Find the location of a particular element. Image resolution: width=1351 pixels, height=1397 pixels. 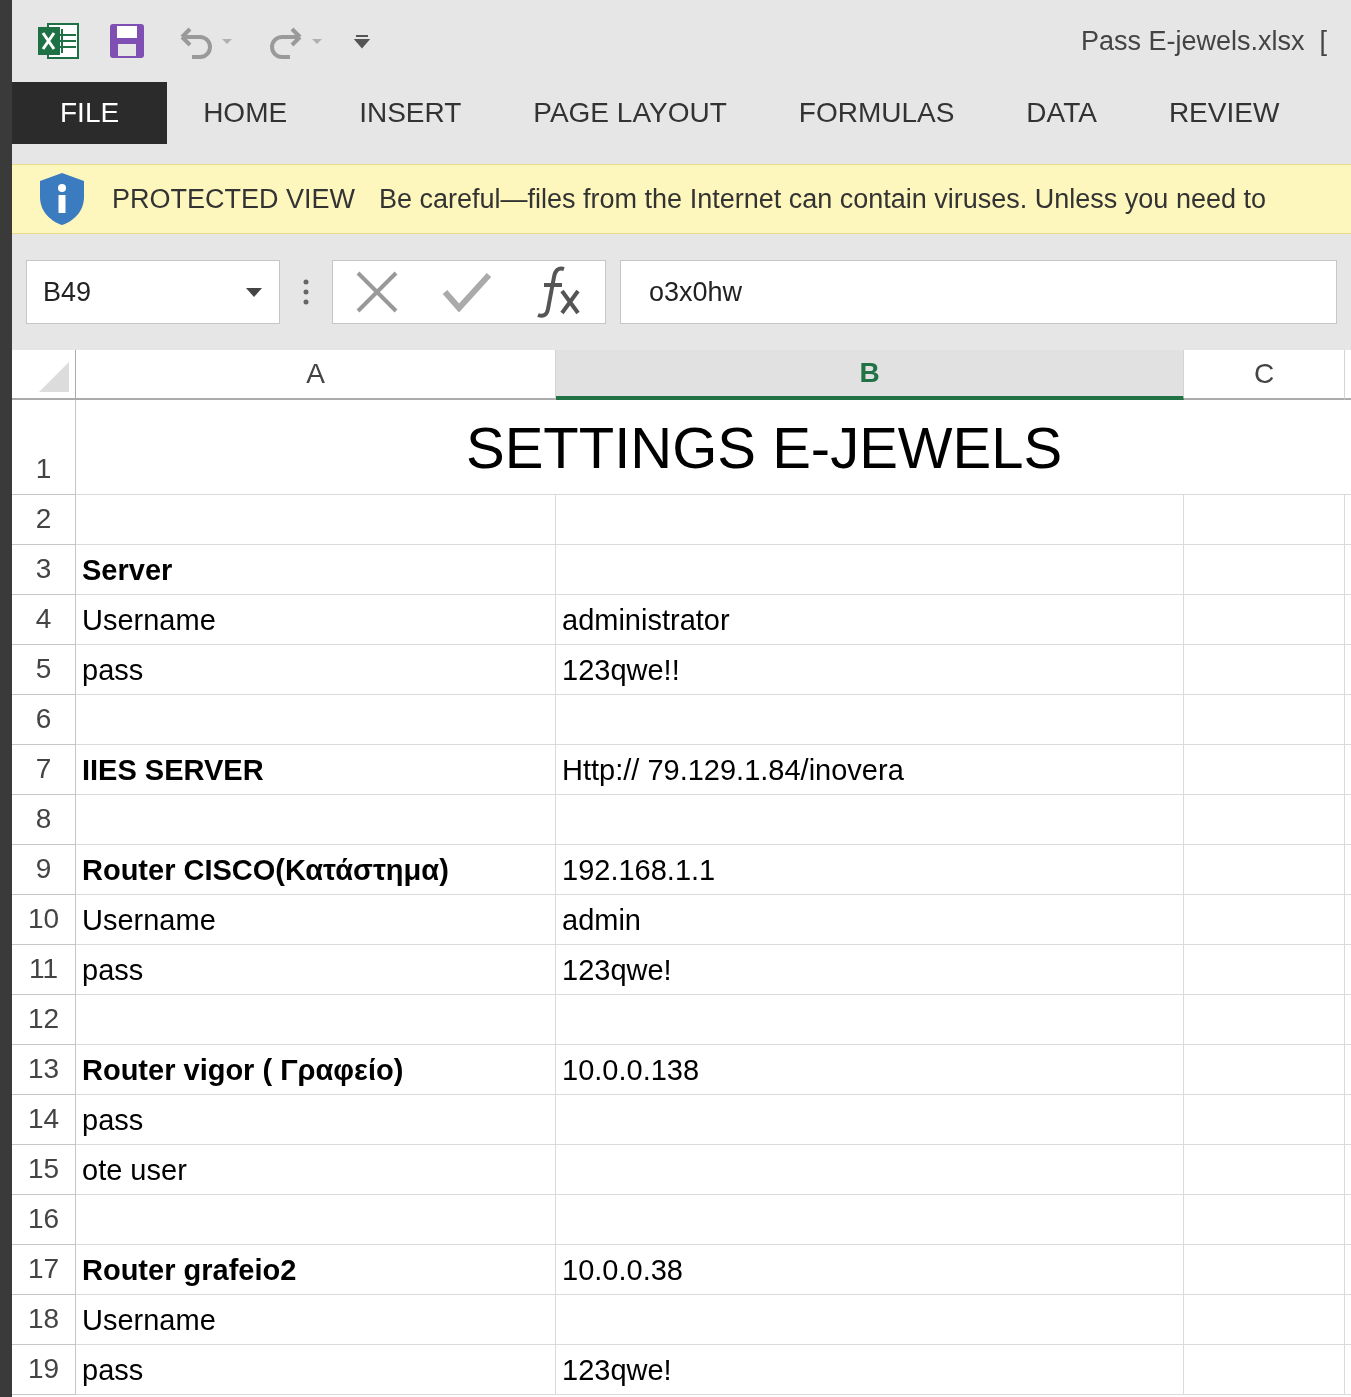

table-cell: admin is located at coordinates (870, 920).